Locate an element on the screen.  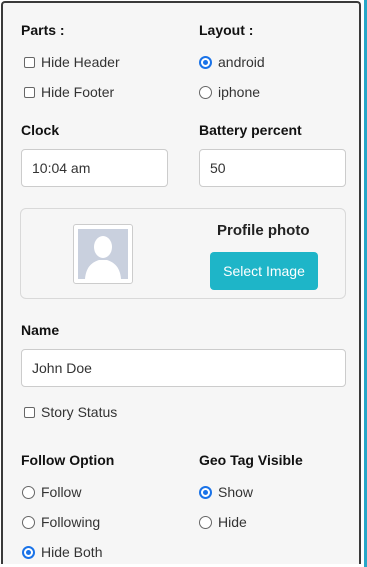
profile-photo-box: Profile photo Select Image is located at coordinates (183, 253).